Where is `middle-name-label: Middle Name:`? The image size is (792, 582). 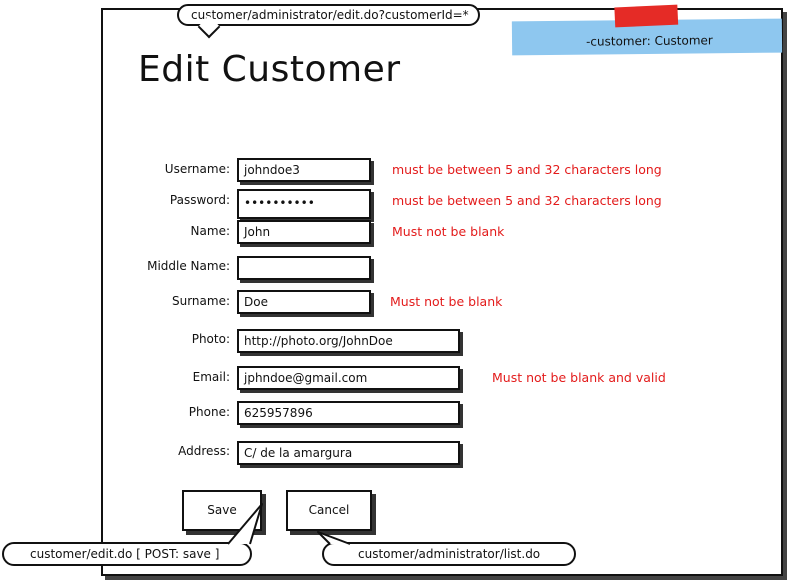
middle-name-label: Middle Name: is located at coordinates (188, 266).